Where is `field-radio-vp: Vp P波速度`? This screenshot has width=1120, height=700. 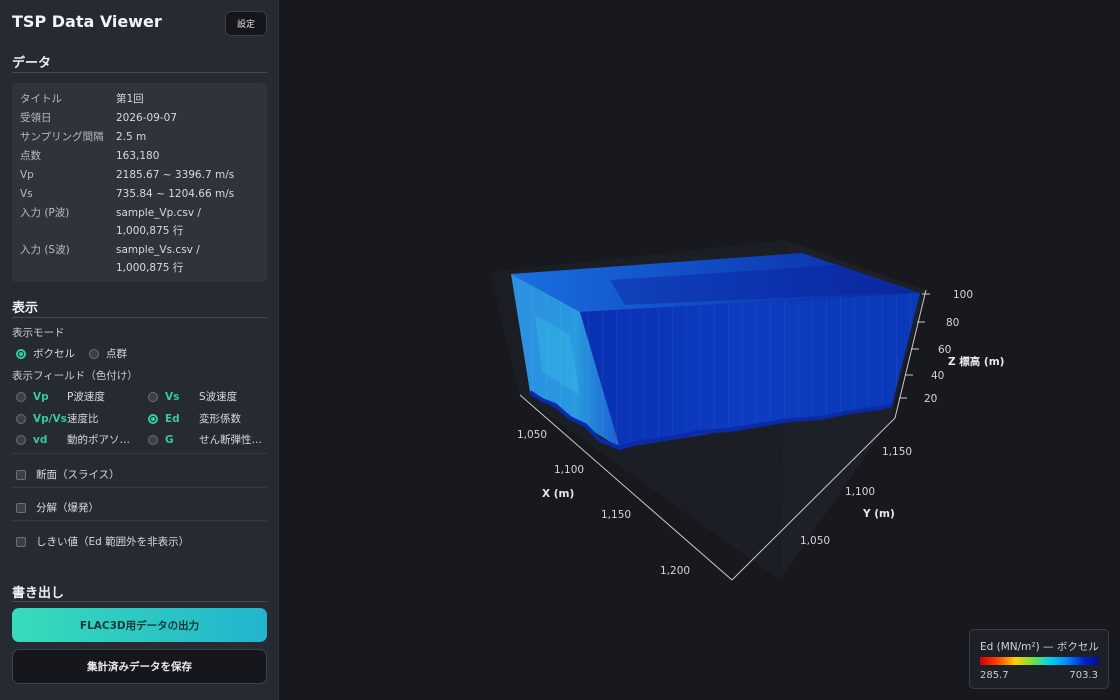
field-radio-vp: Vp P波速度 is located at coordinates (60, 396).